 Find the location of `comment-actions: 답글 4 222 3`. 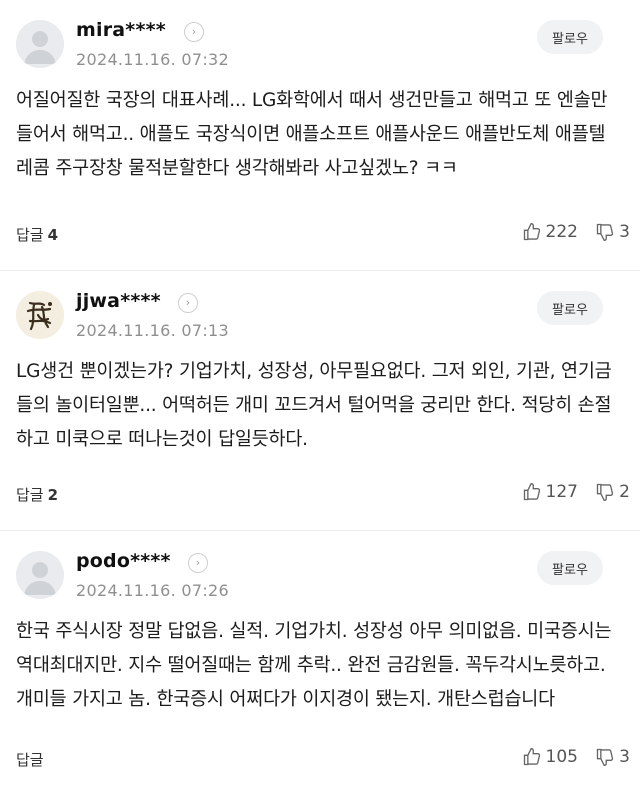

comment-actions: 답글 4 222 3 is located at coordinates (323, 235).